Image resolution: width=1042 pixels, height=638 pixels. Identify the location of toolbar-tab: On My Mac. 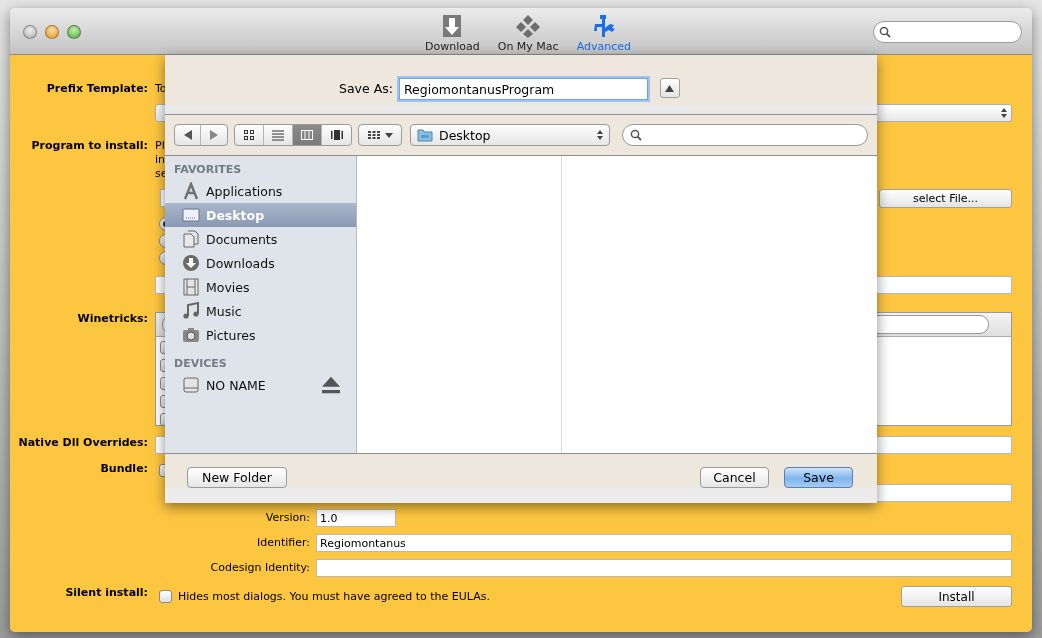
(528, 34).